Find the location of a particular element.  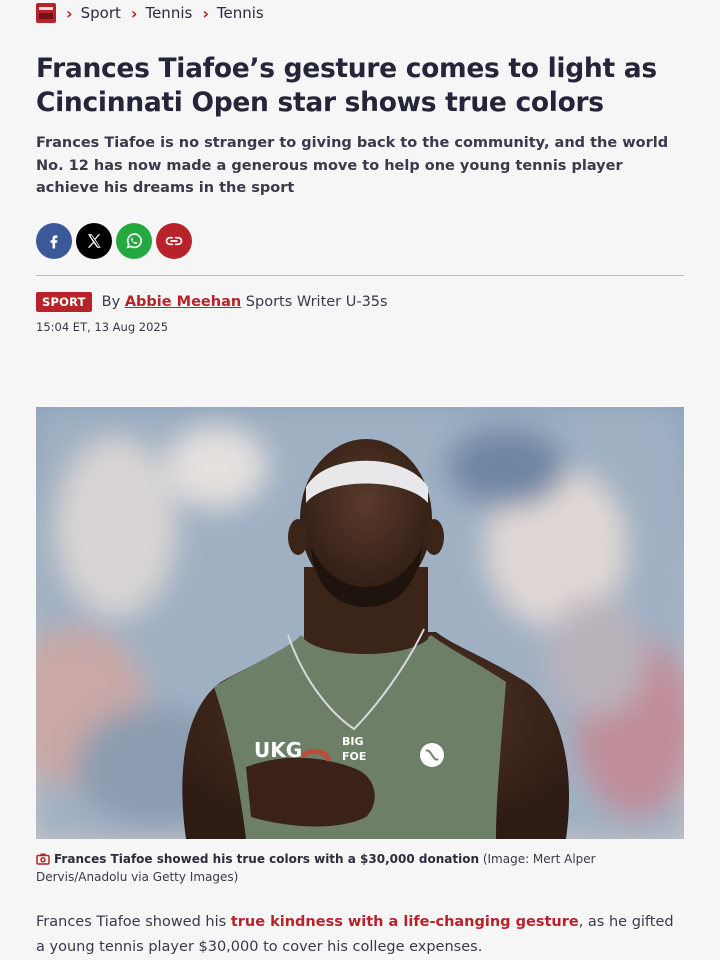

breadcrumb-sport: Sport is located at coordinates (101, 13).